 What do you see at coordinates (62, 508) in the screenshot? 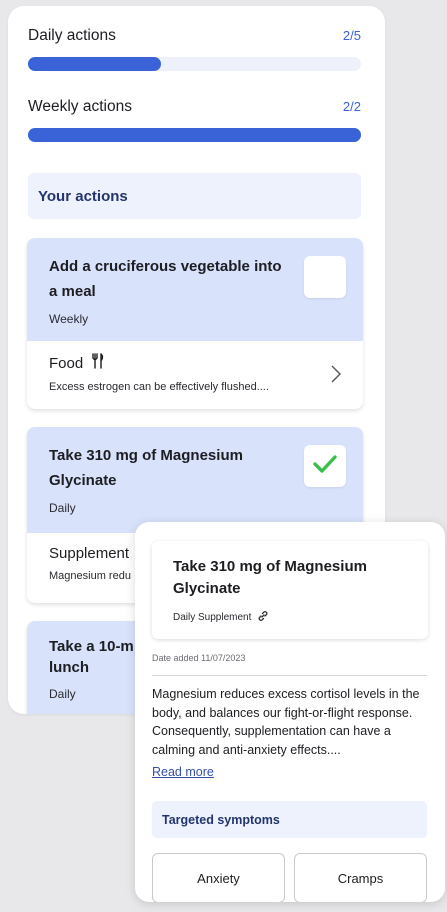
I see `action-frequency: Daily` at bounding box center [62, 508].